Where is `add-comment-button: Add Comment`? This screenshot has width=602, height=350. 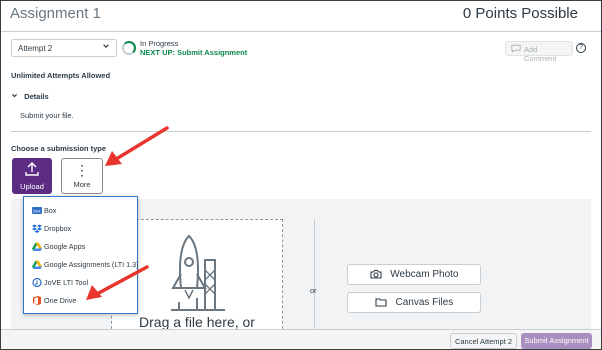
add-comment-button: Add Comment is located at coordinates (539, 52).